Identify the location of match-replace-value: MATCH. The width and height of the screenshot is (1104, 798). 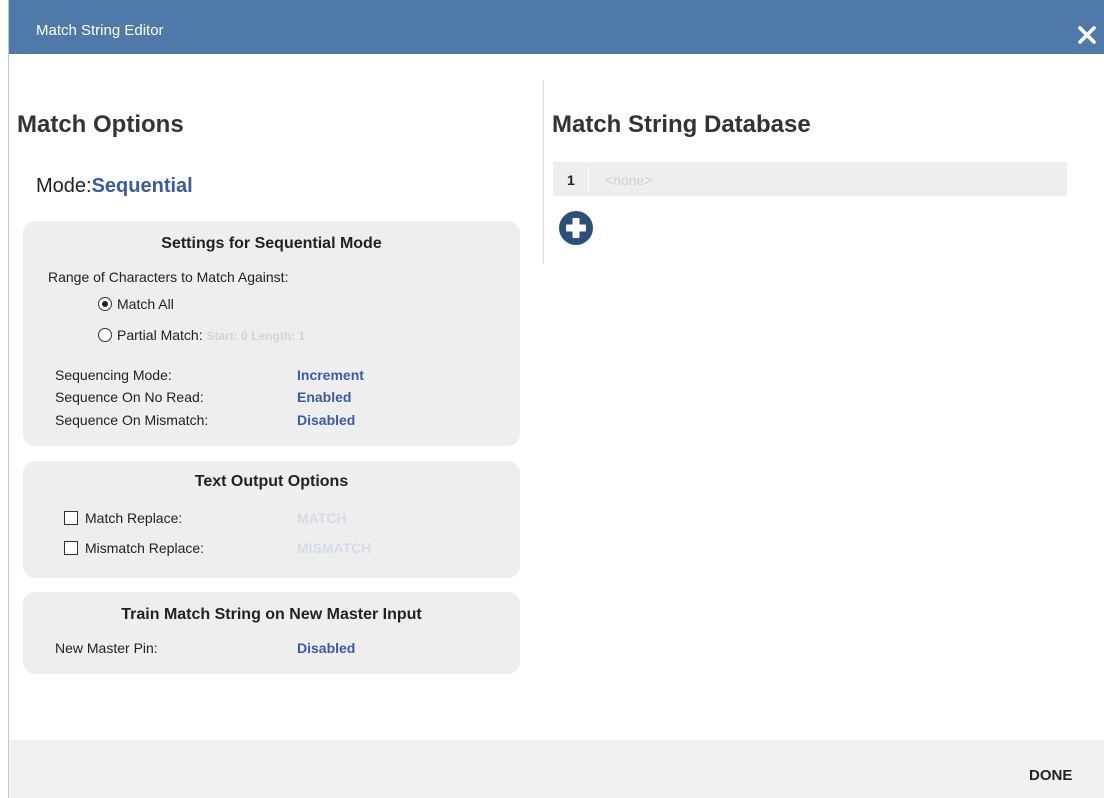
(322, 518).